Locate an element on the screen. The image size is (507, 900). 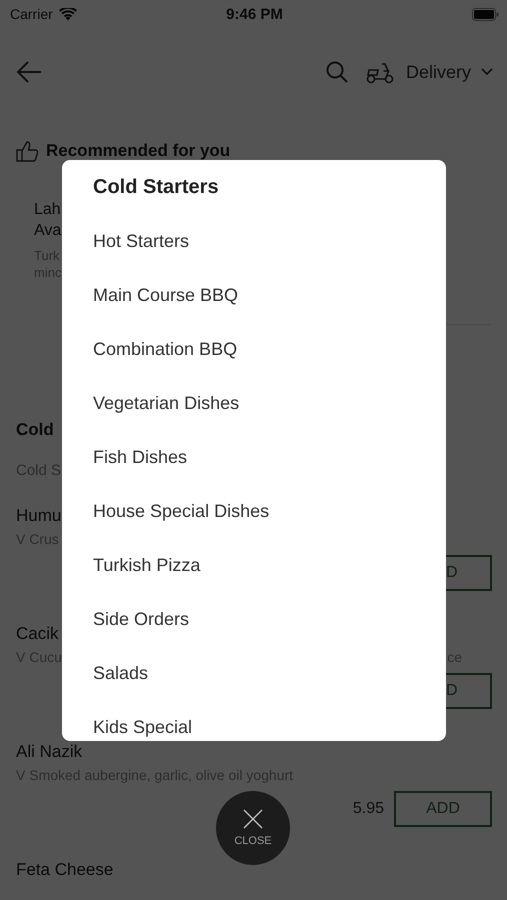
category-menu-item: Fish Dishes is located at coordinates (269, 457).